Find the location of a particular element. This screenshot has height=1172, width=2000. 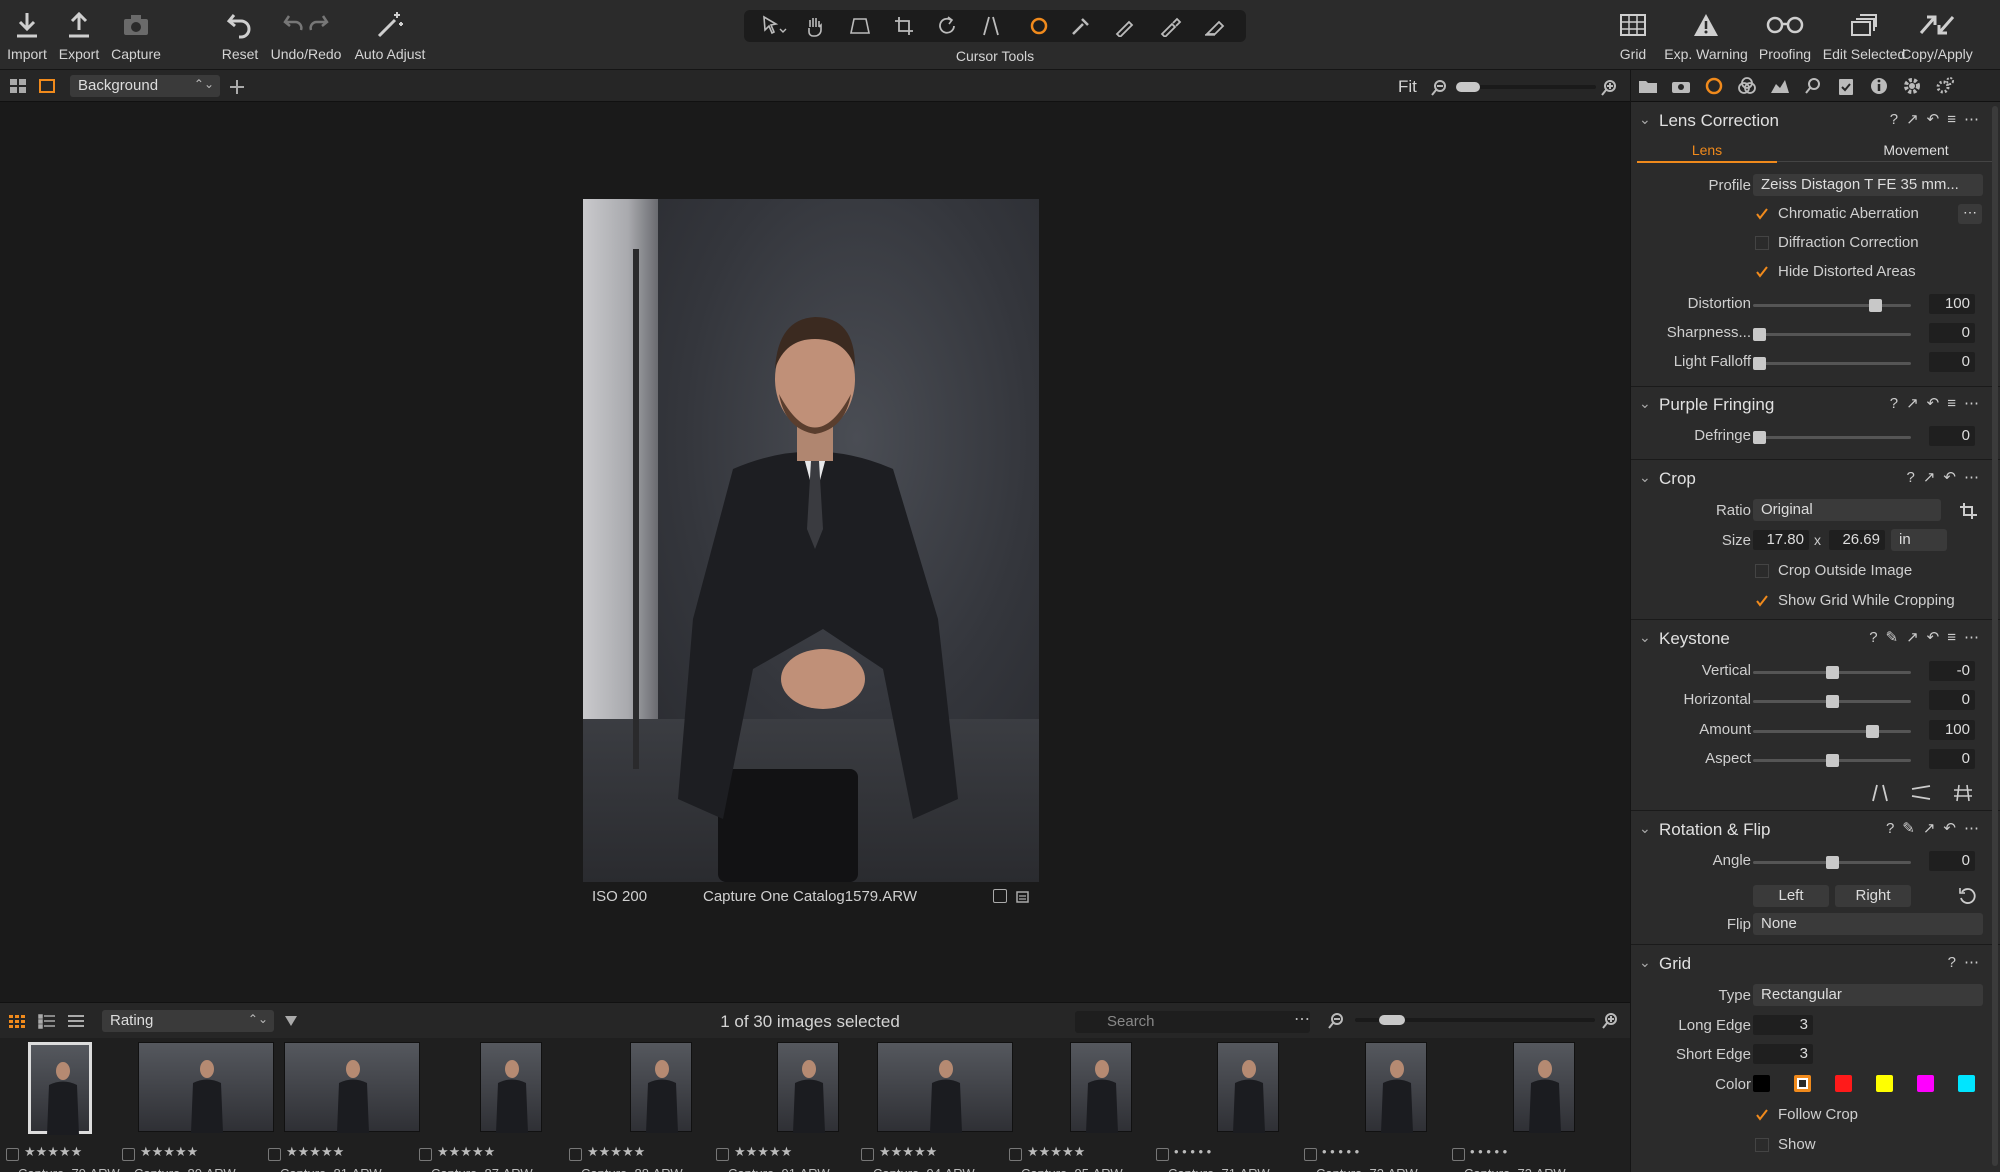

diffraction-checkbox is located at coordinates (1762, 243).